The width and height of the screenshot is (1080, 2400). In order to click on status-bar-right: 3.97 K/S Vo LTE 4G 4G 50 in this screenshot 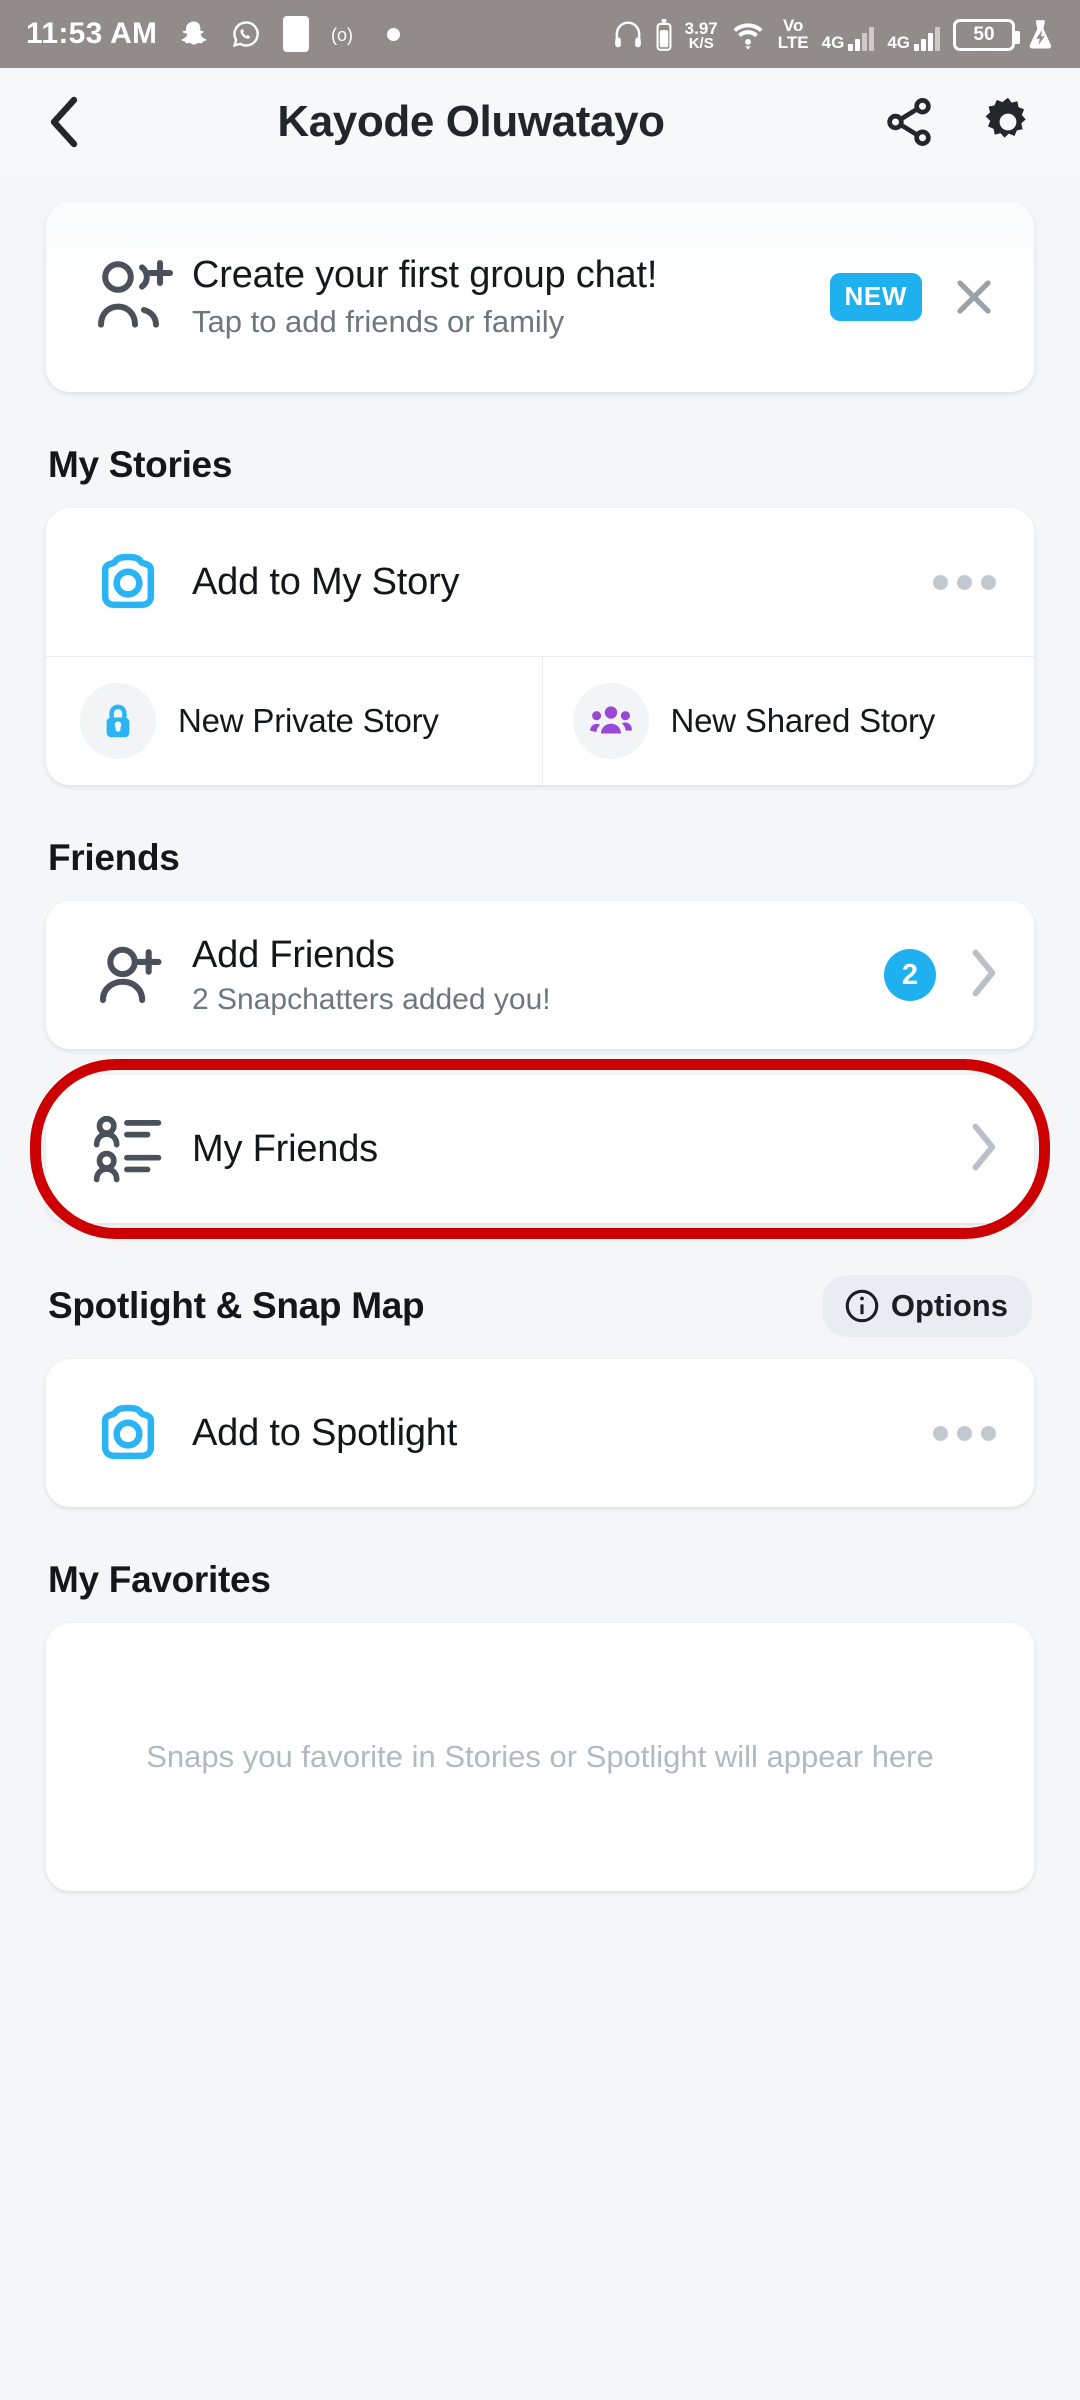, I will do `click(833, 34)`.